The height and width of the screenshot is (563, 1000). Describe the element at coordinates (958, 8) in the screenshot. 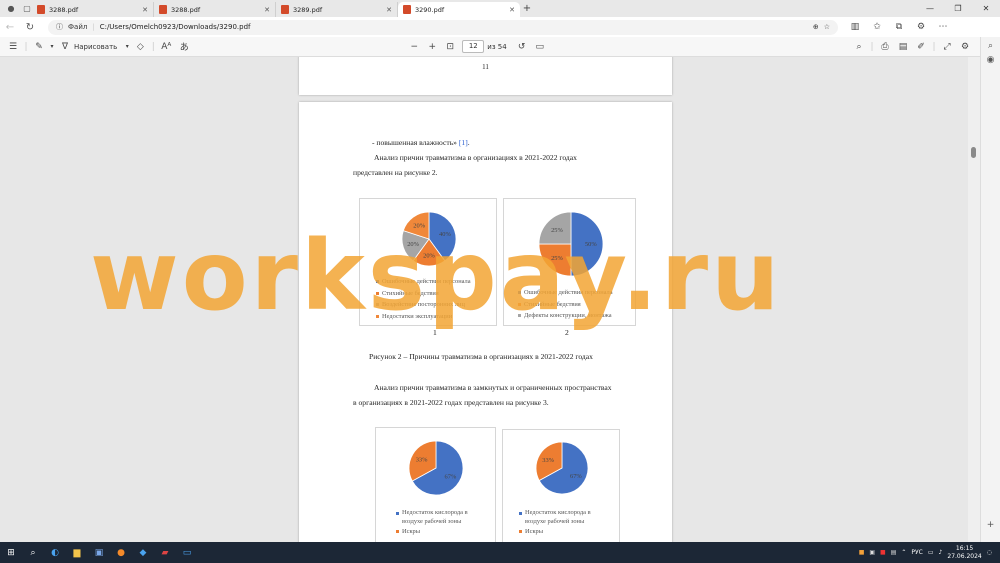

I see `maximize-icon: ❐` at that location.